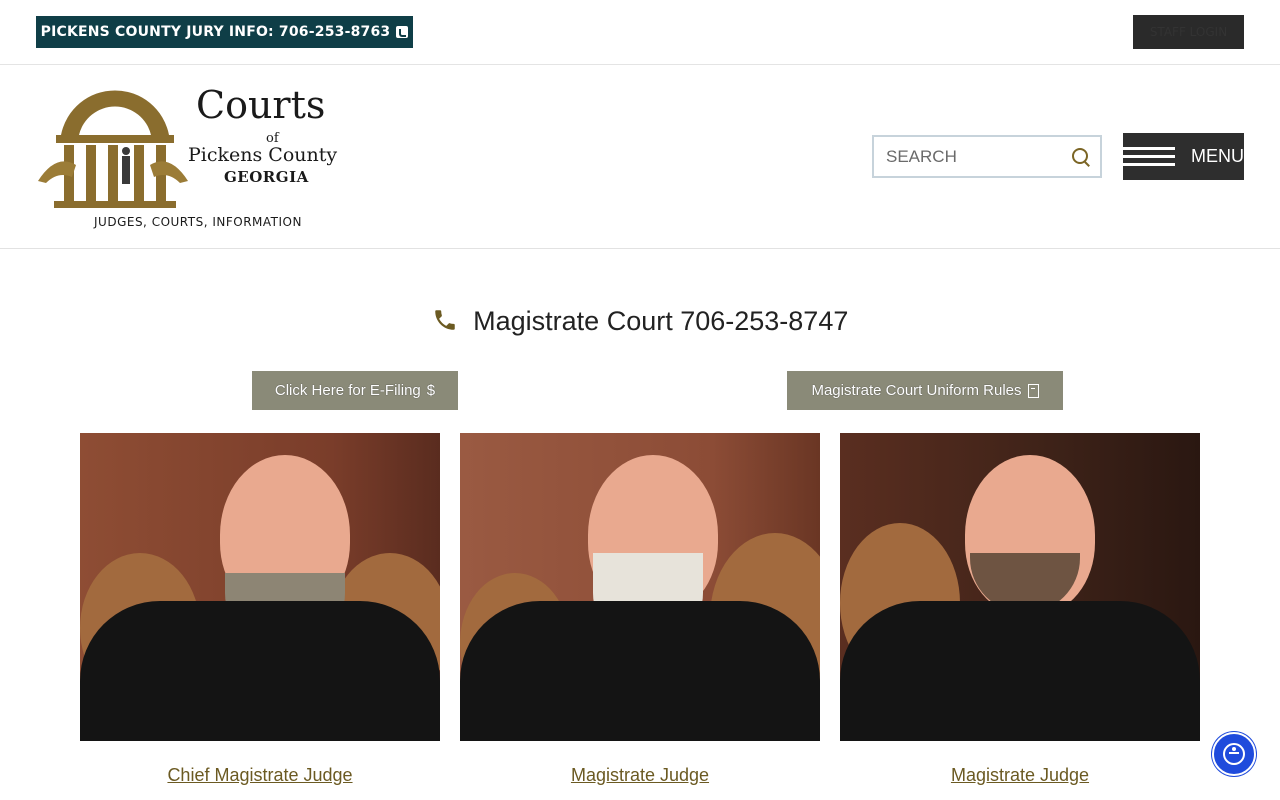  I want to click on search-icon, so click(1080, 156).